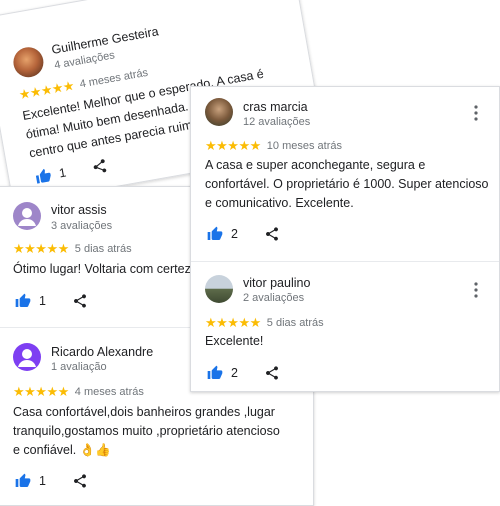 This screenshot has height=506, width=500. What do you see at coordinates (275, 107) in the screenshot?
I see `reviewer-name: cras marcia` at bounding box center [275, 107].